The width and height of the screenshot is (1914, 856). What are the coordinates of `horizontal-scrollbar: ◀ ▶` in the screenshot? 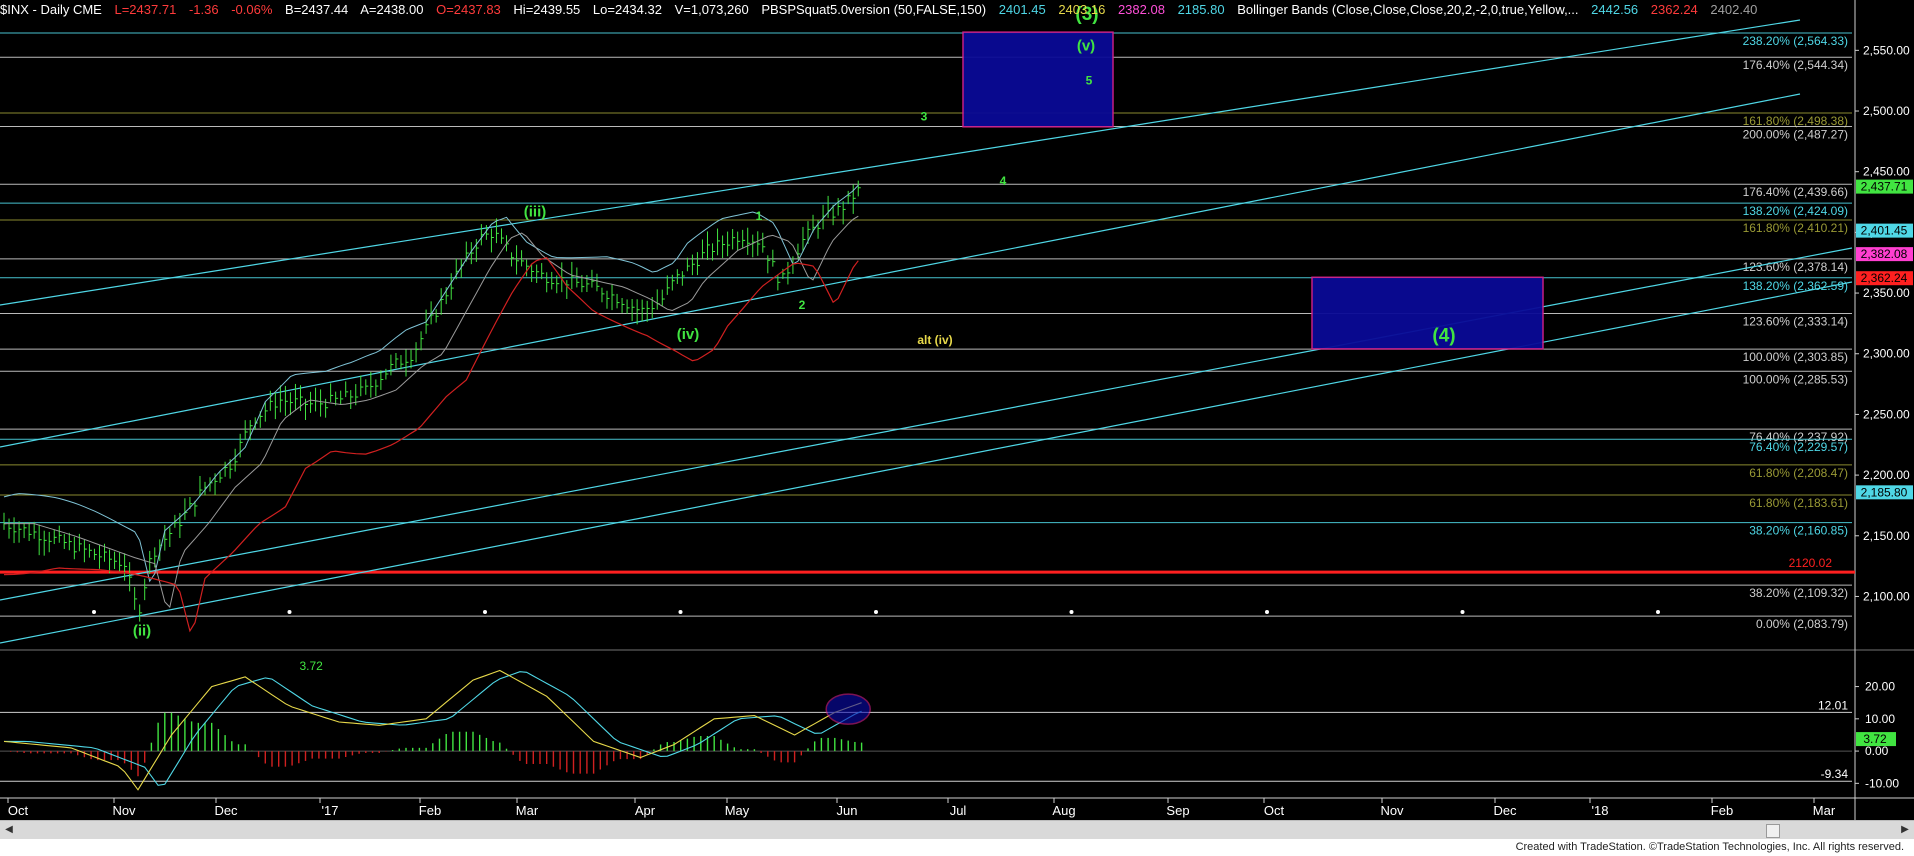 It's located at (957, 829).